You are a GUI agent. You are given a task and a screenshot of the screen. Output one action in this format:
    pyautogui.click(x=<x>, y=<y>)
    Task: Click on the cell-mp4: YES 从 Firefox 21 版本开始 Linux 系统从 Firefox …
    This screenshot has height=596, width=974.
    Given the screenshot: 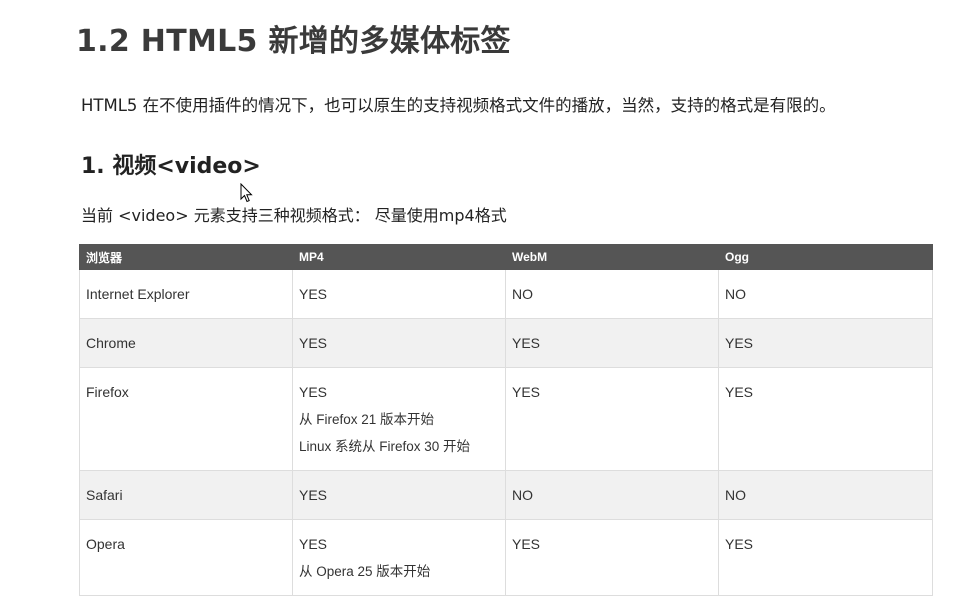 What is the action you would take?
    pyautogui.click(x=399, y=419)
    